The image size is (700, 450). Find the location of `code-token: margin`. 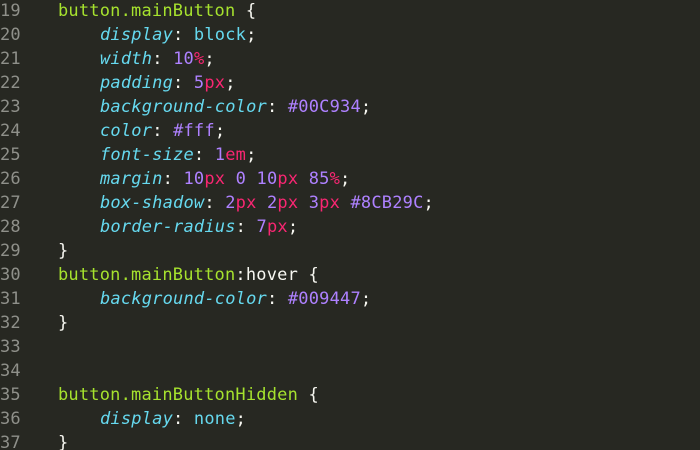

code-token: margin is located at coordinates (131, 179).